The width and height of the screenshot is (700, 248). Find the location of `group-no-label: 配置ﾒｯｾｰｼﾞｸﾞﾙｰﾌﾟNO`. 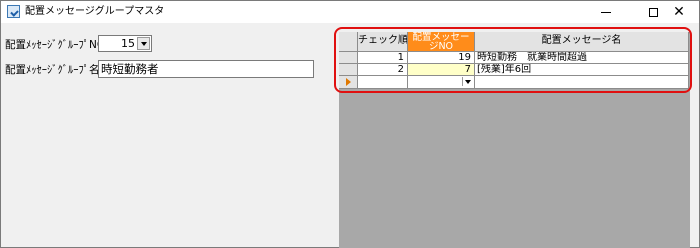

group-no-label: 配置ﾒｯｾｰｼﾞｸﾞﾙｰﾌﾟNO is located at coordinates (55, 45).